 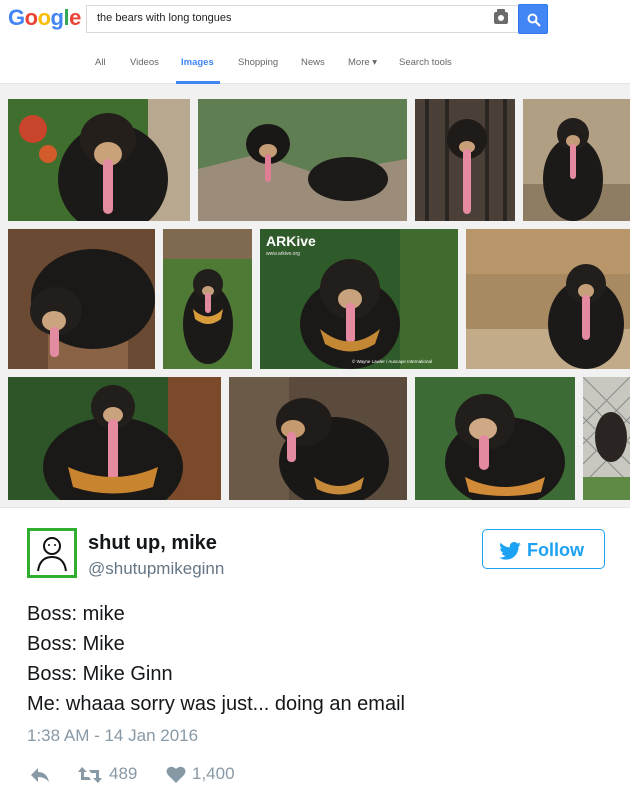 What do you see at coordinates (75, 17) in the screenshot?
I see `logo-letter: e` at bounding box center [75, 17].